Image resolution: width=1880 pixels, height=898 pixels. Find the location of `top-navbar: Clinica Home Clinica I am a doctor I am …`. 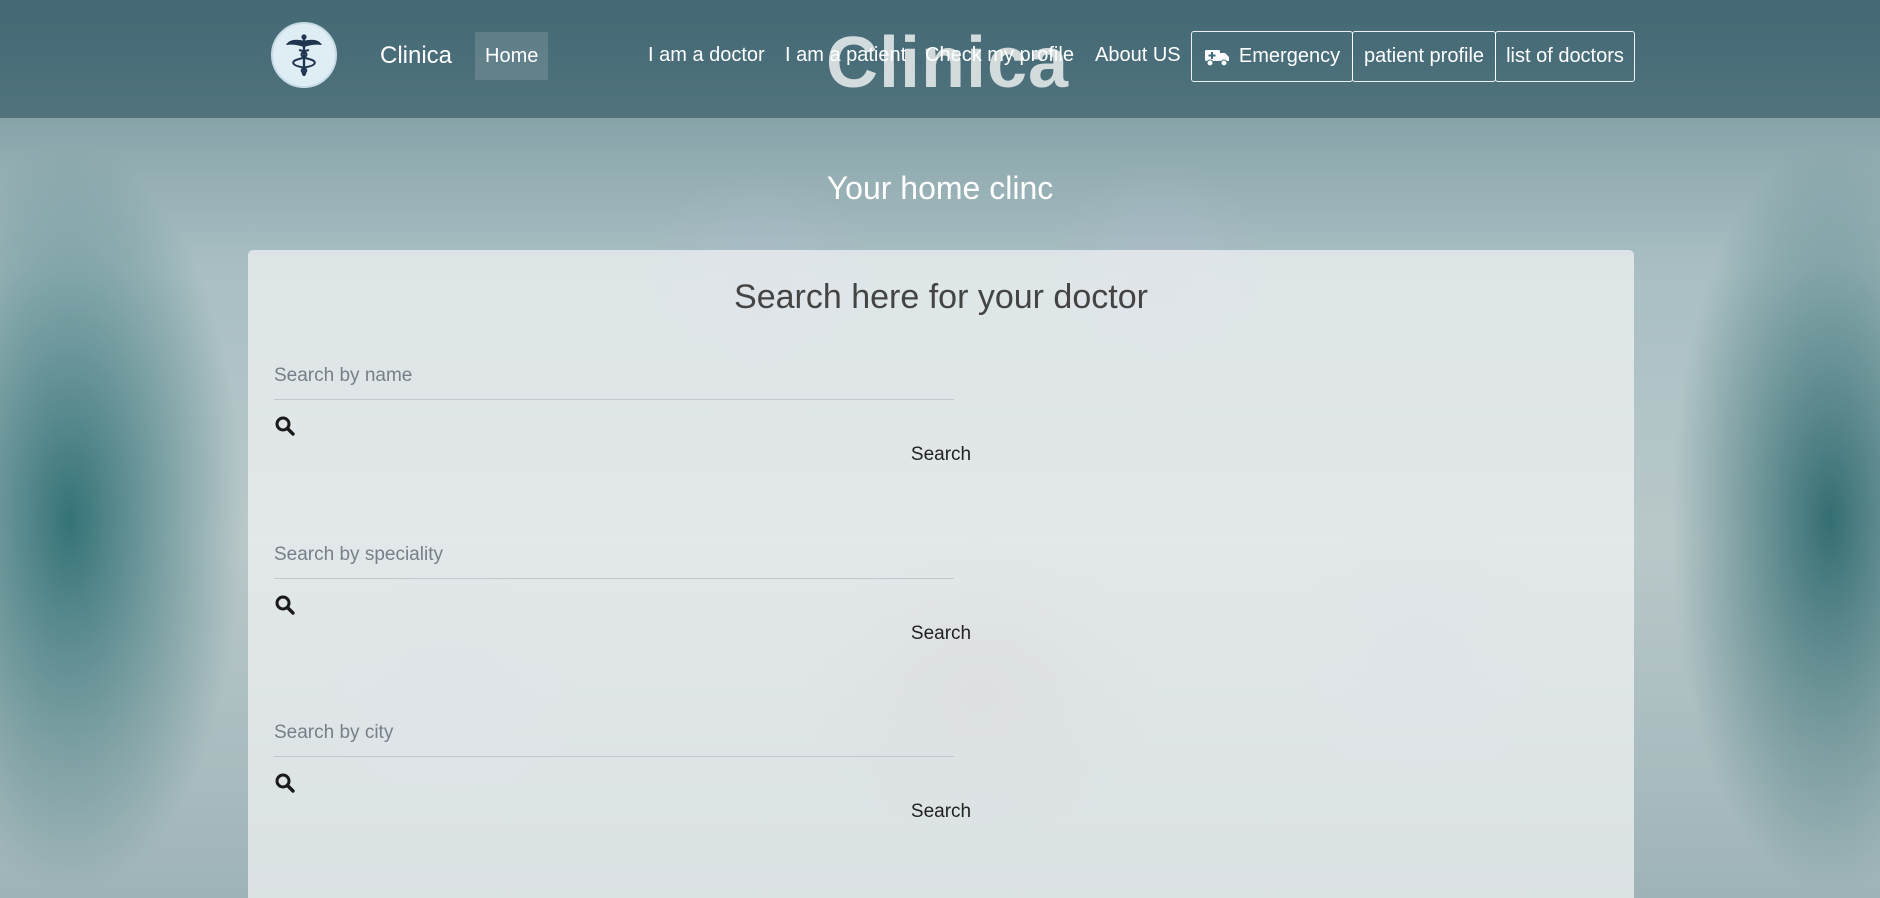

top-navbar: Clinica Home Clinica I am a doctor I am … is located at coordinates (940, 59).